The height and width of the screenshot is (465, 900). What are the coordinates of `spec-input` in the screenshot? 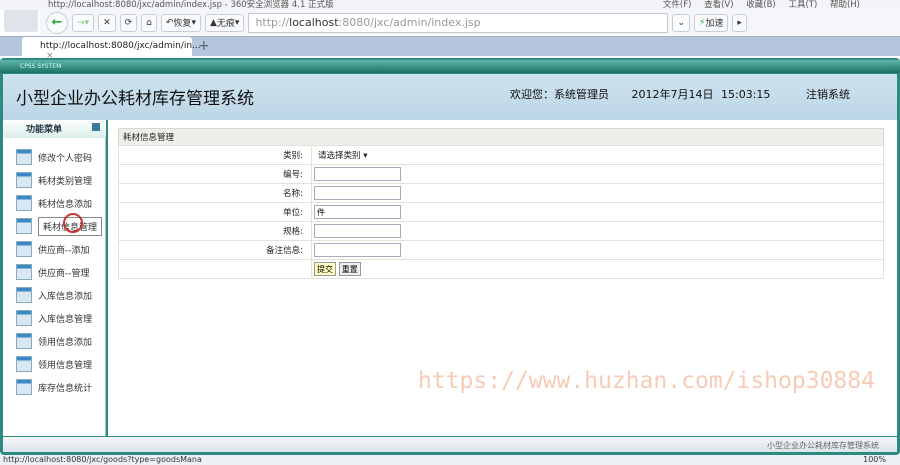 It's located at (357, 231).